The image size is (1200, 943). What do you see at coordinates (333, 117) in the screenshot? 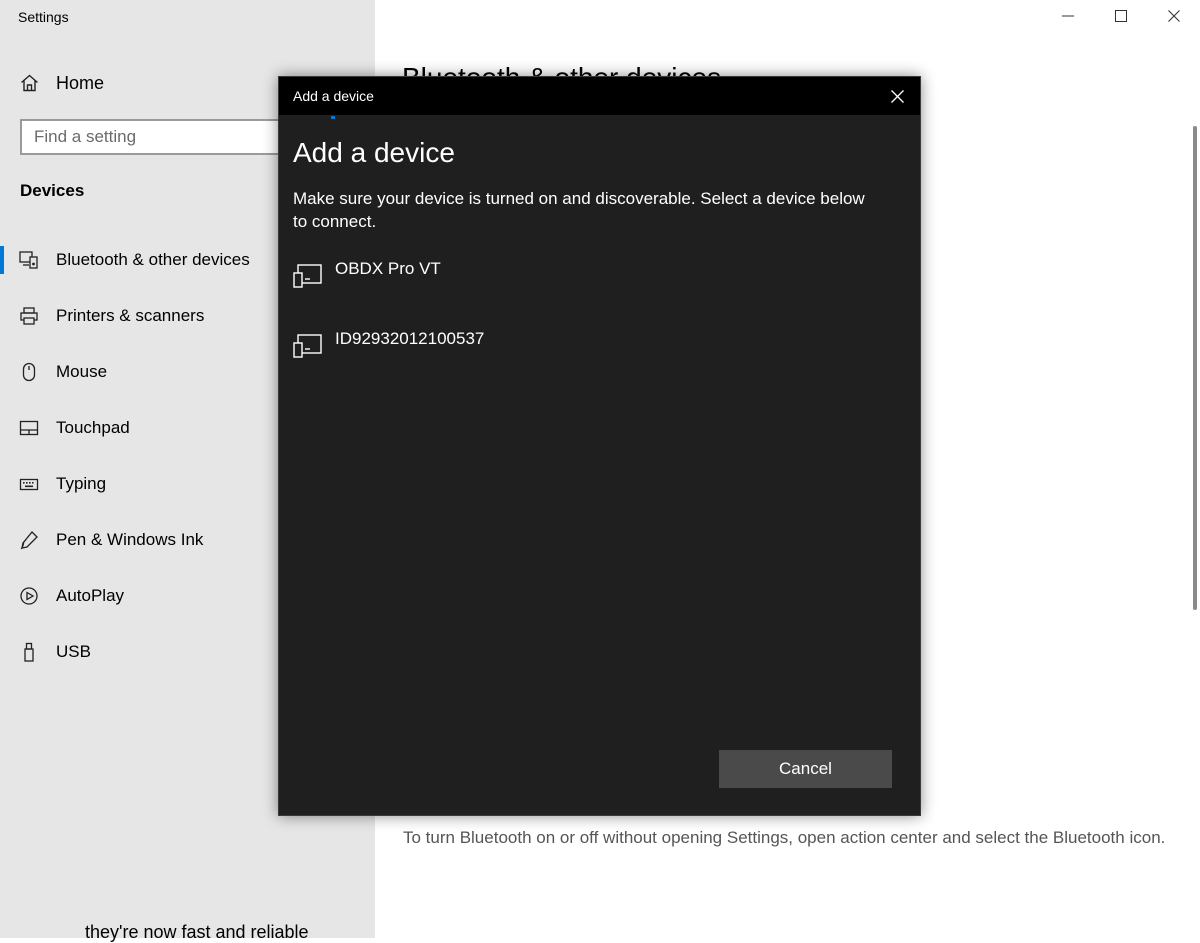
I see `progress-indicator` at bounding box center [333, 117].